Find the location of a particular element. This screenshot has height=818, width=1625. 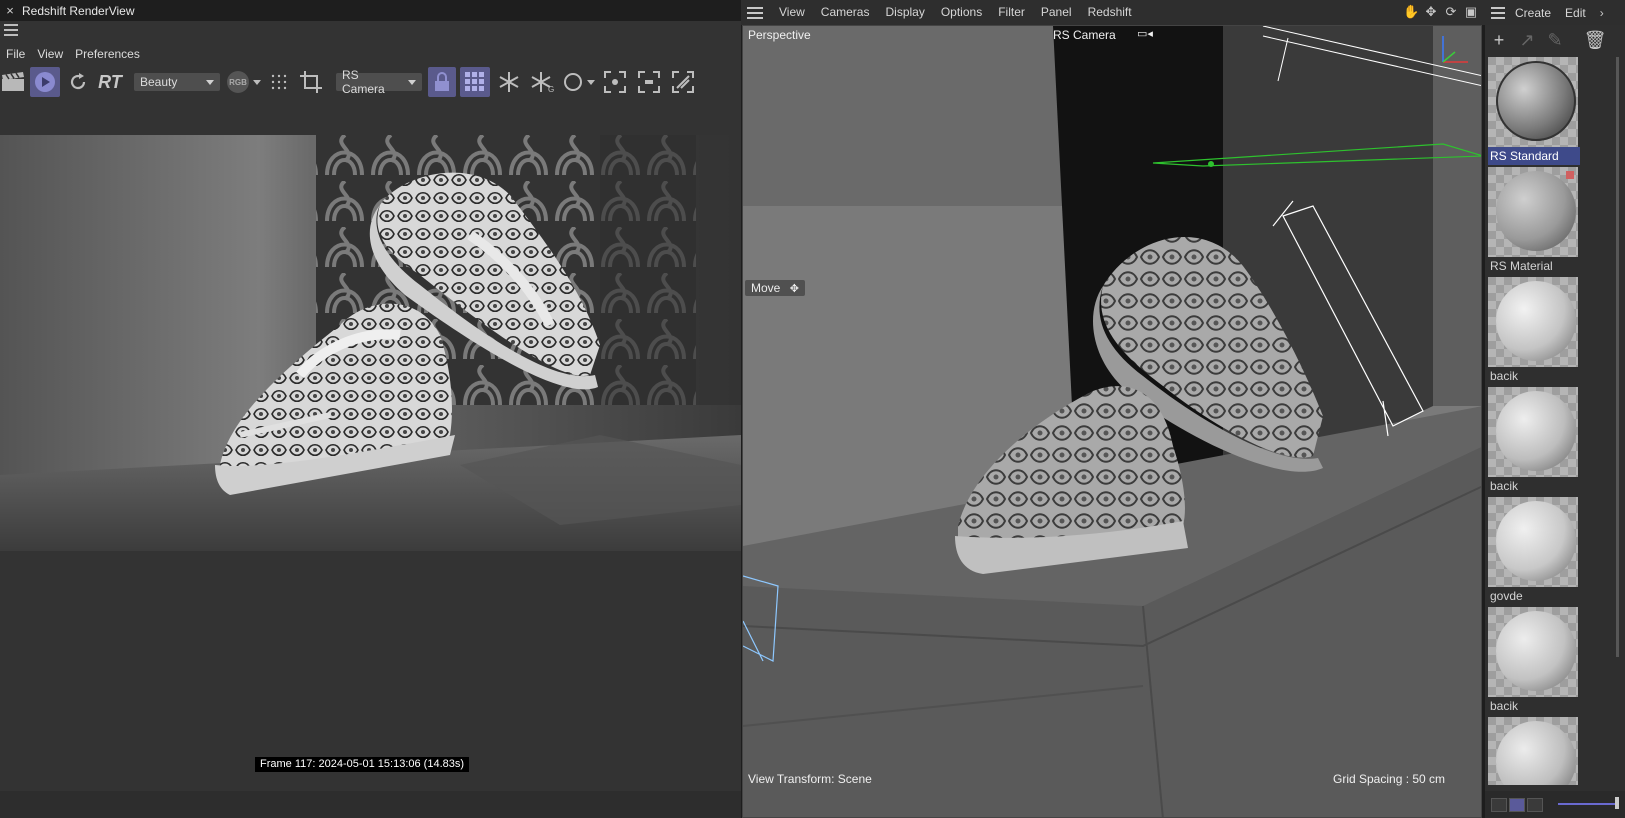

dots-grid-icon is located at coordinates (279, 82).